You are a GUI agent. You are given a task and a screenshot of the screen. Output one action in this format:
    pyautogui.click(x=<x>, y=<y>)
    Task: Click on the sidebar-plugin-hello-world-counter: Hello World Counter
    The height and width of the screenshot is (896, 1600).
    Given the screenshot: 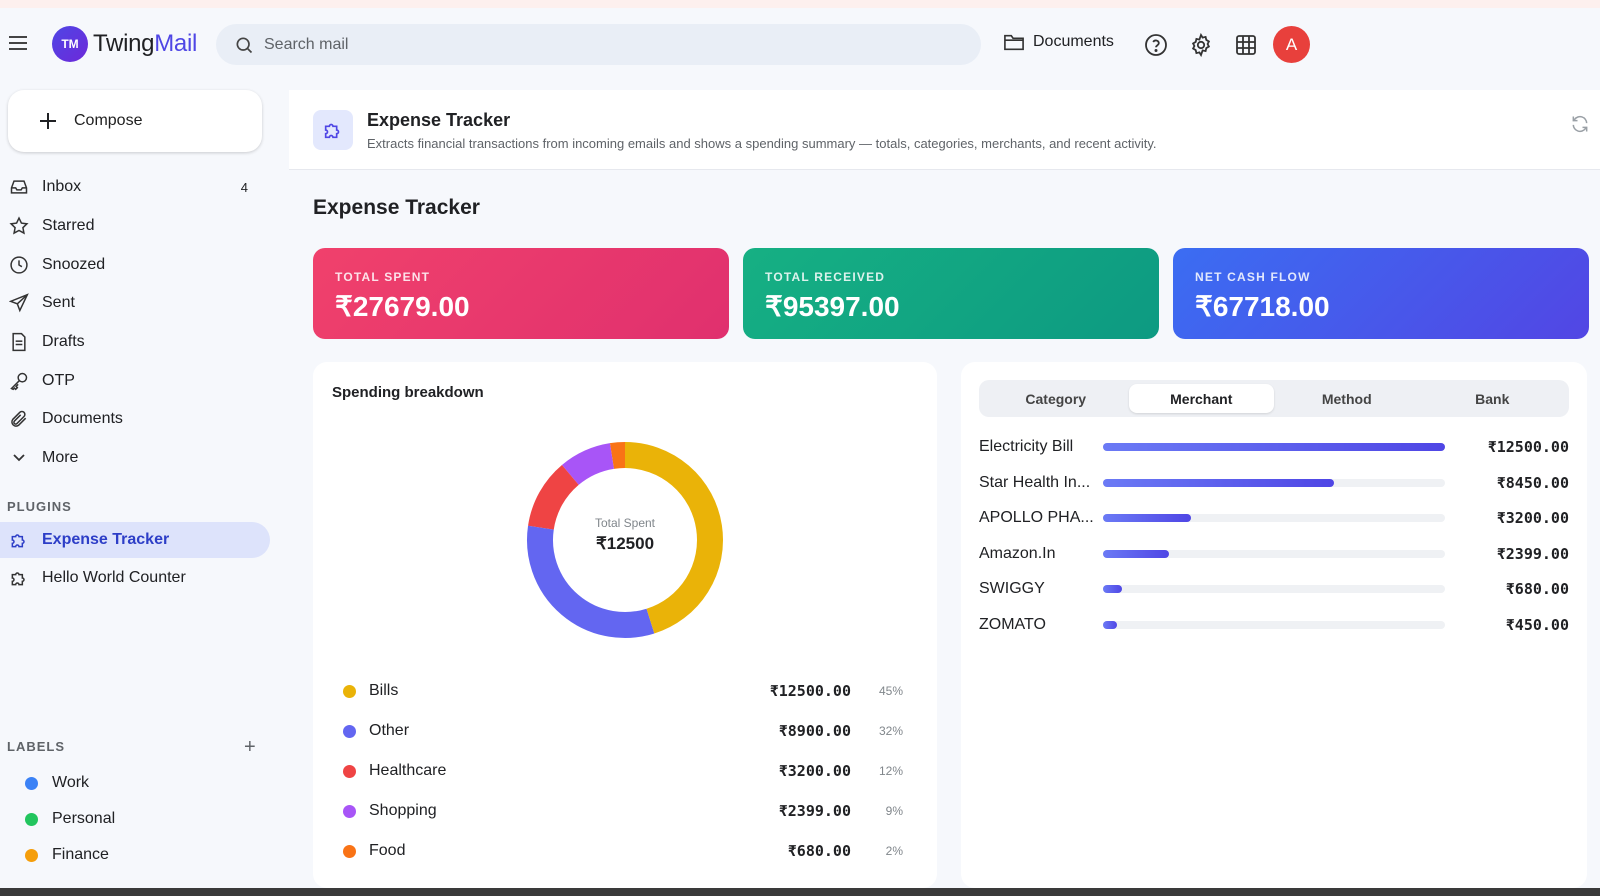 What is the action you would take?
    pyautogui.click(x=135, y=578)
    